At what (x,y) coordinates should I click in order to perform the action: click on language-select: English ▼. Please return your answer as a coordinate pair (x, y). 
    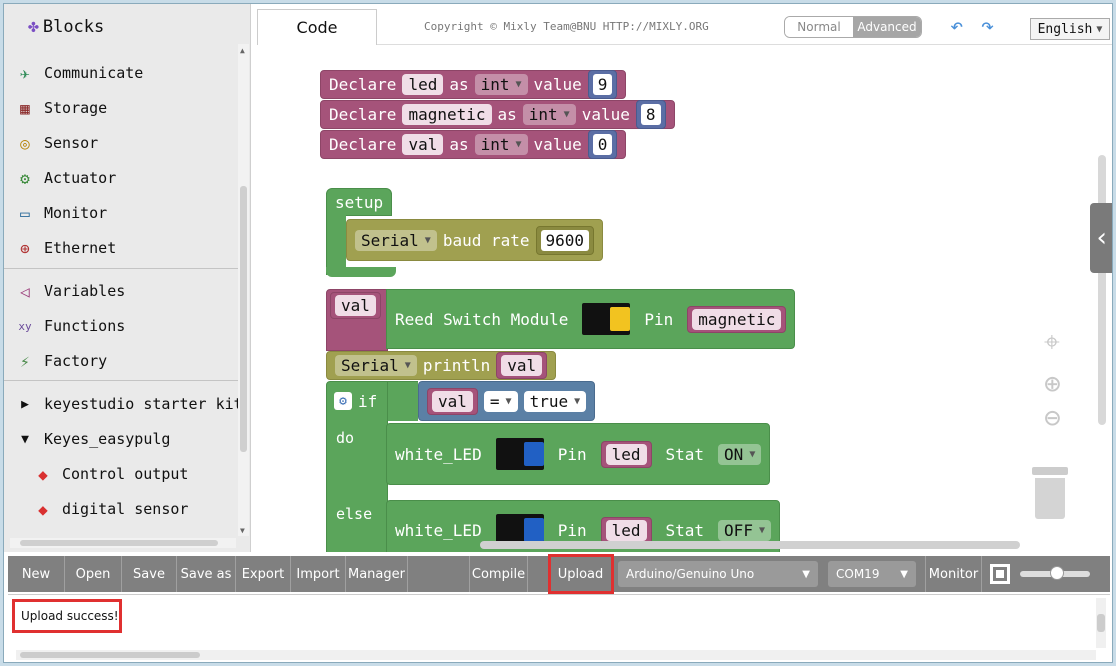
    Looking at the image, I should click on (1070, 29).